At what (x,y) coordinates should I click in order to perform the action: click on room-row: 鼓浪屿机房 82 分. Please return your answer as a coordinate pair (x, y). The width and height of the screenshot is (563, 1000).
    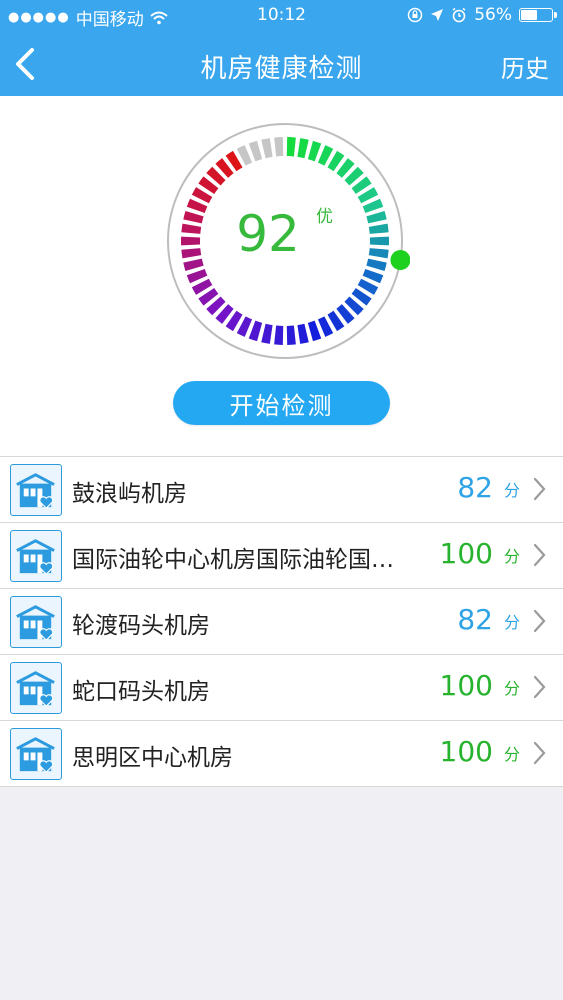
    Looking at the image, I should click on (281, 490).